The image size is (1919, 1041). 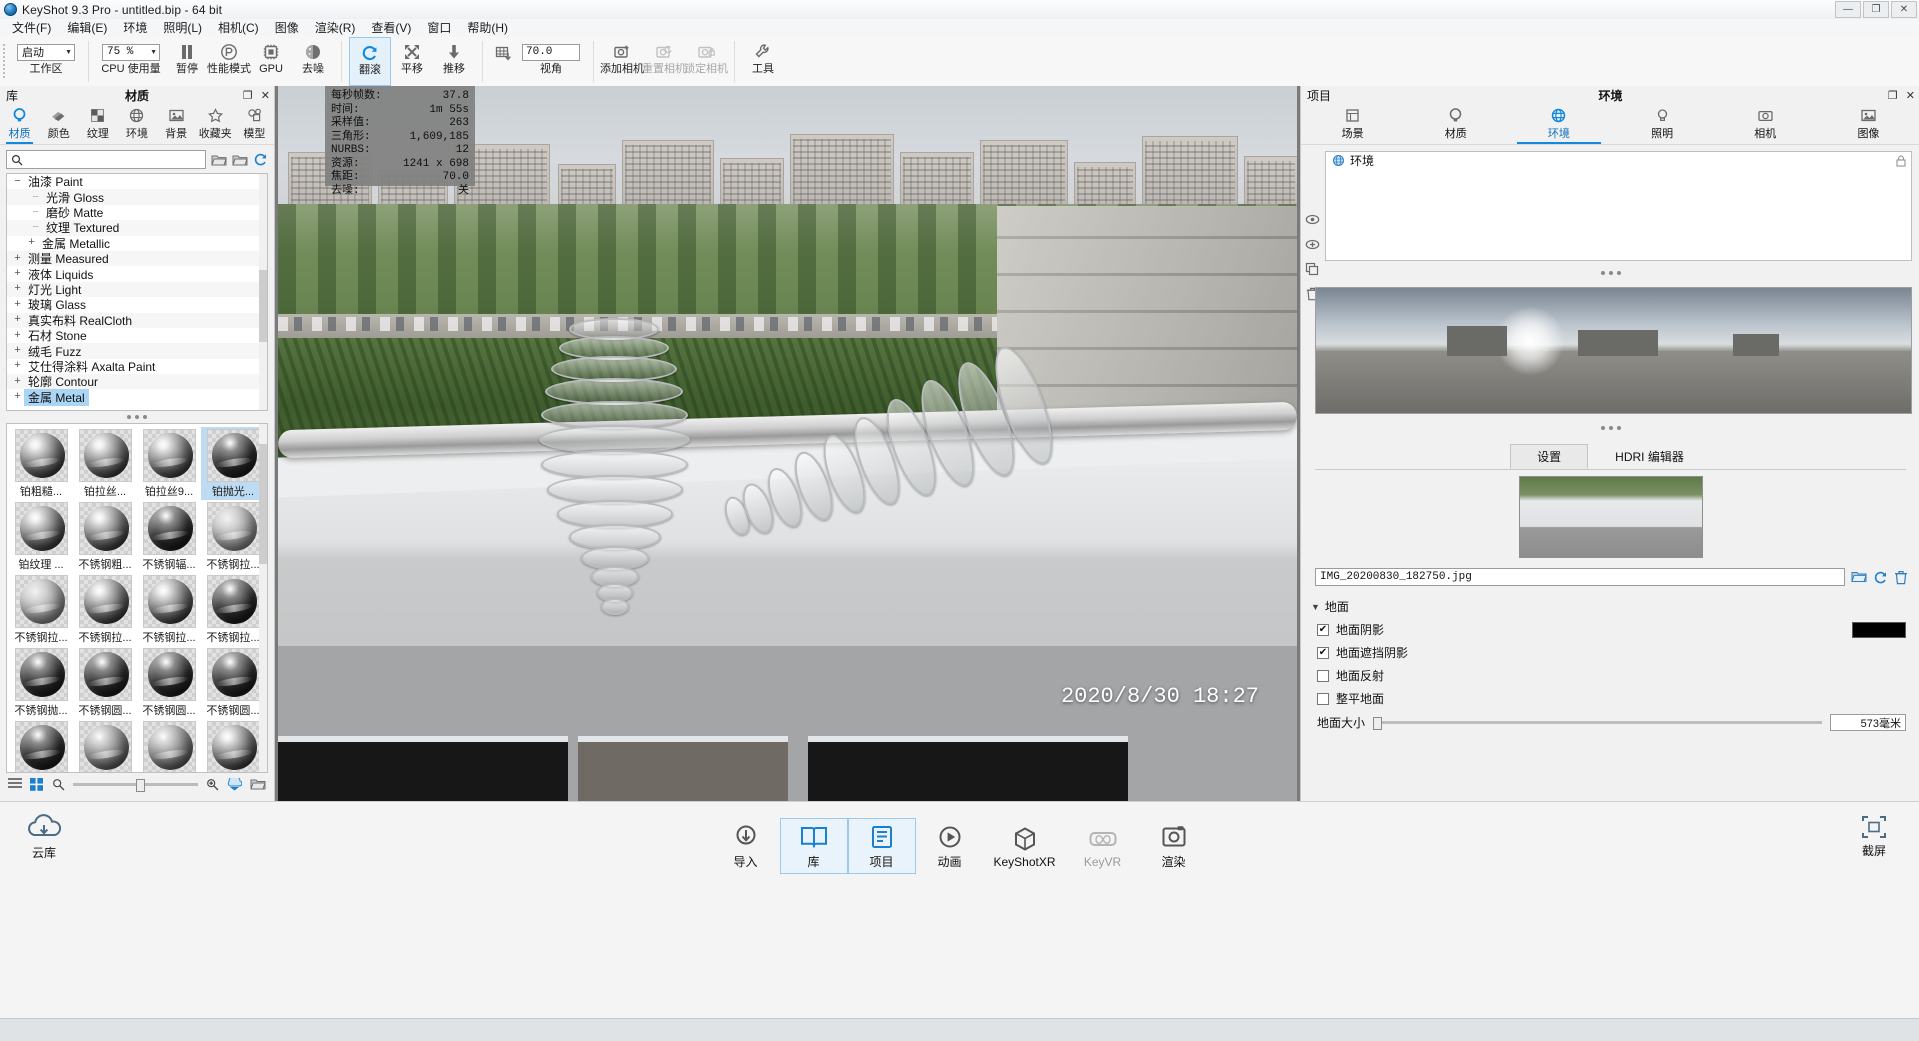 I want to click on ground-shadow-checkbox, so click(x=1323, y=629).